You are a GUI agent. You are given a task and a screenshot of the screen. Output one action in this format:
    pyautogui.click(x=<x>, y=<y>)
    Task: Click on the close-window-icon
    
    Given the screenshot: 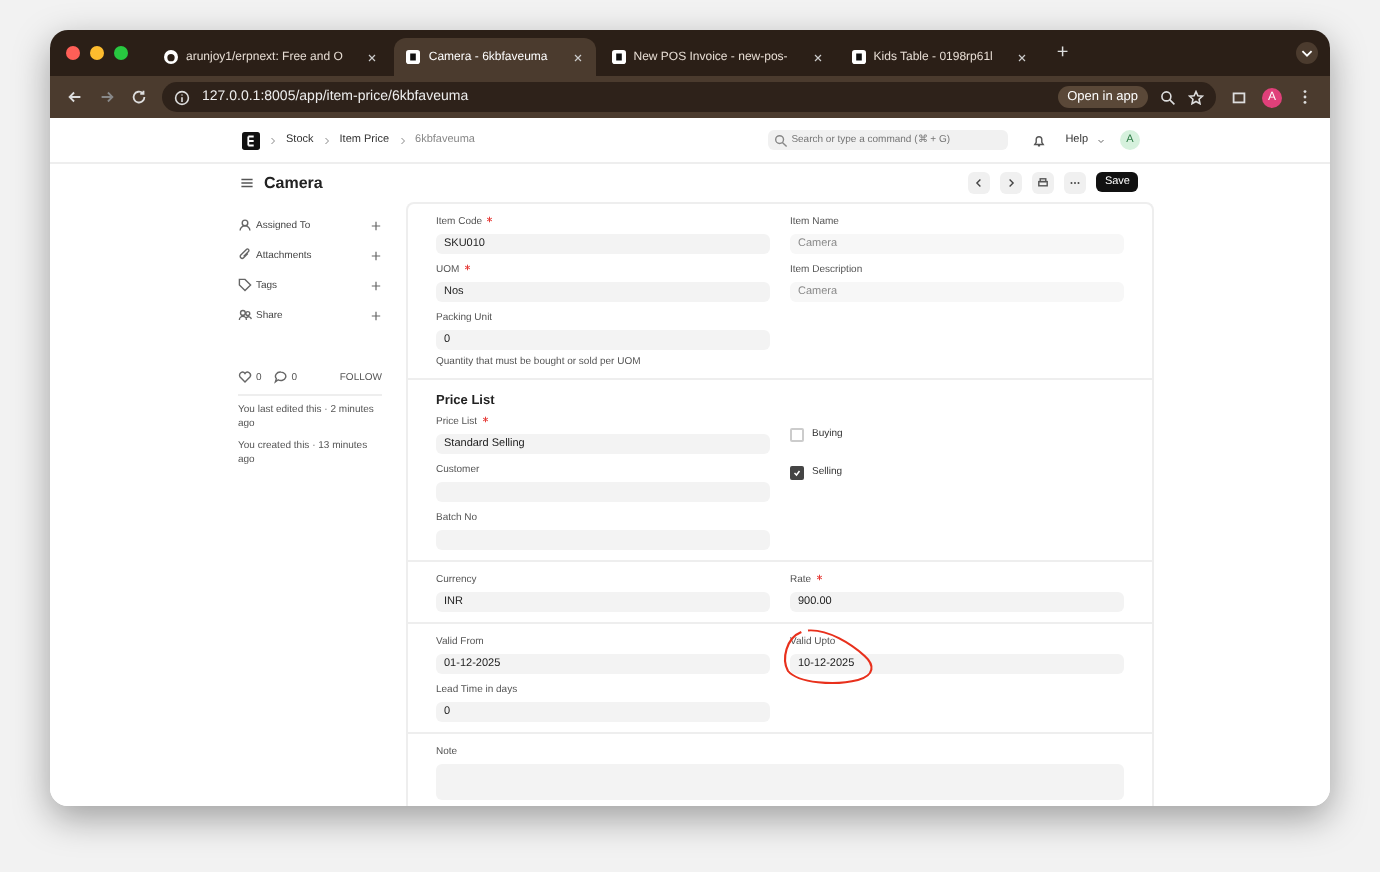 What is the action you would take?
    pyautogui.click(x=73, y=53)
    